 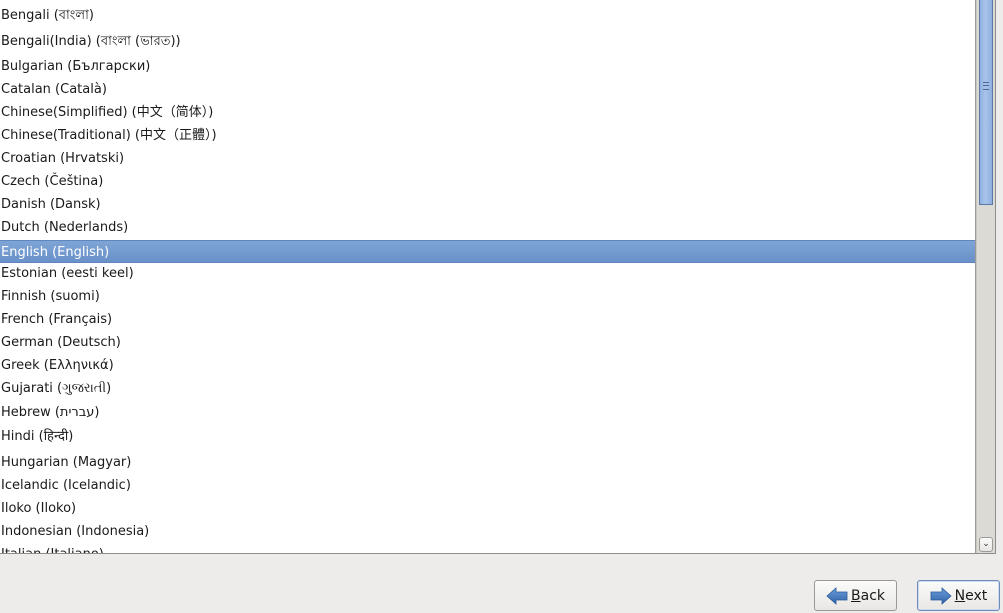 What do you see at coordinates (986, 102) in the screenshot?
I see `scrollbar-thumb` at bounding box center [986, 102].